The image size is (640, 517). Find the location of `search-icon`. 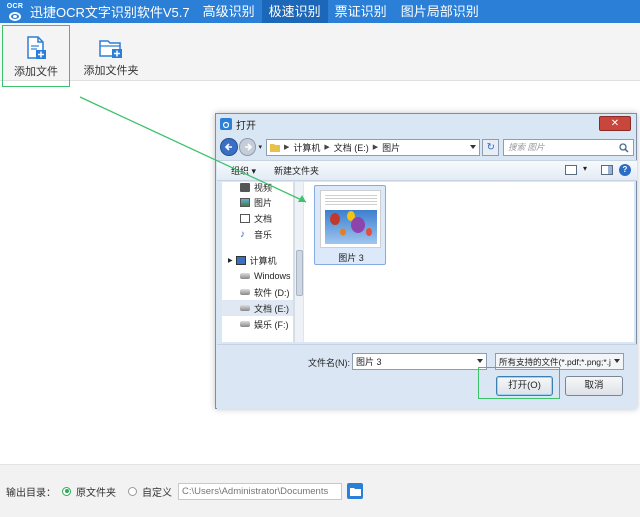

search-icon is located at coordinates (624, 147).